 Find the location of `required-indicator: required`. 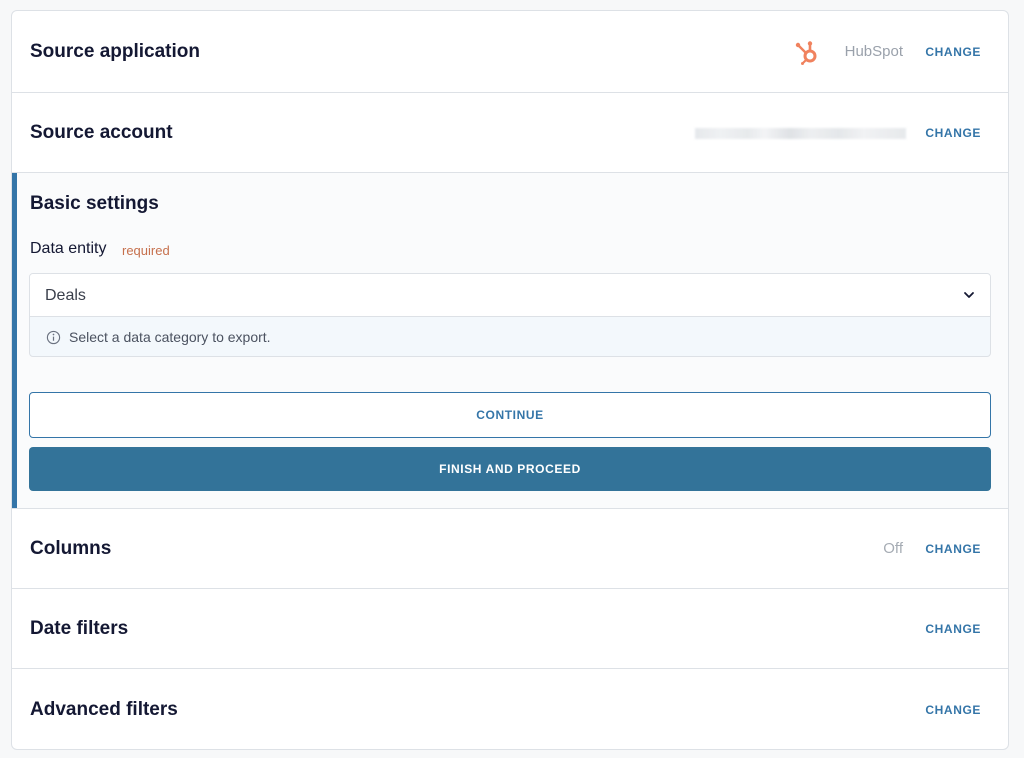

required-indicator: required is located at coordinates (146, 250).